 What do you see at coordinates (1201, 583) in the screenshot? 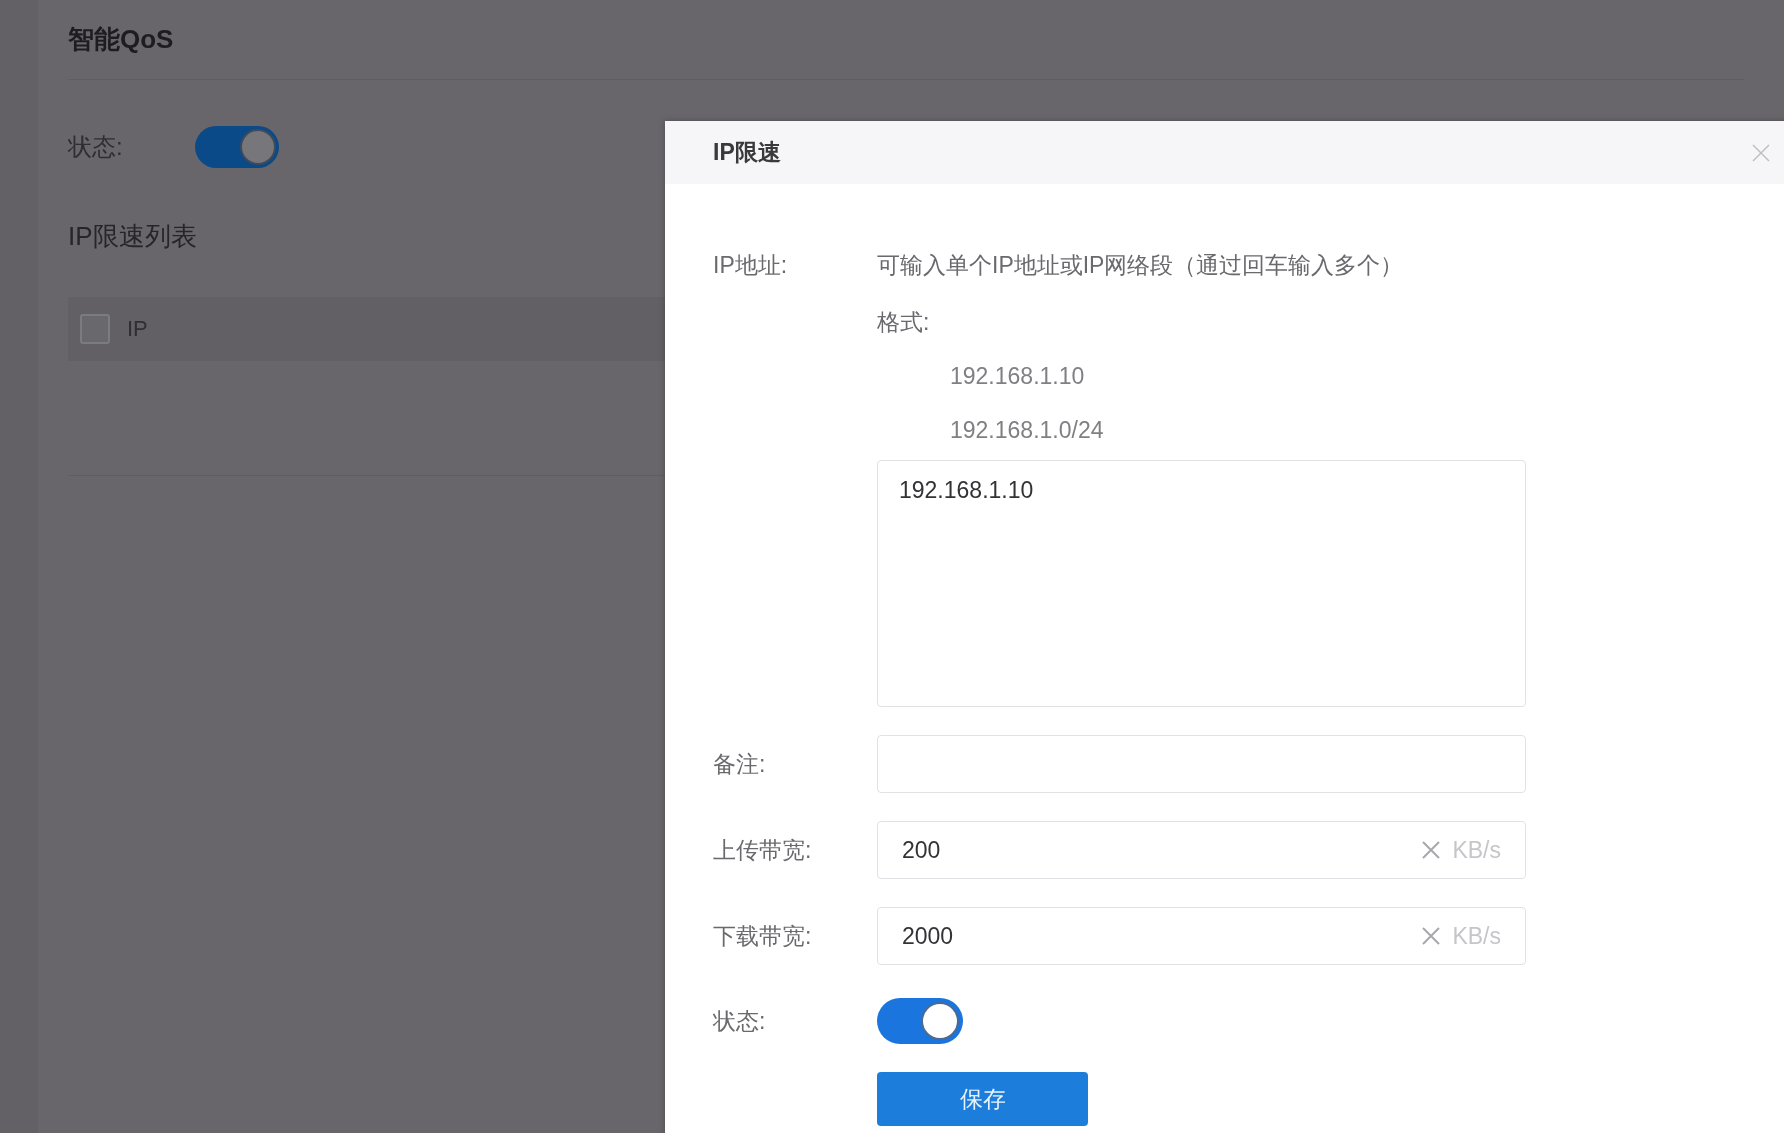
I see `ip-address-field: 192.168.1.10` at bounding box center [1201, 583].